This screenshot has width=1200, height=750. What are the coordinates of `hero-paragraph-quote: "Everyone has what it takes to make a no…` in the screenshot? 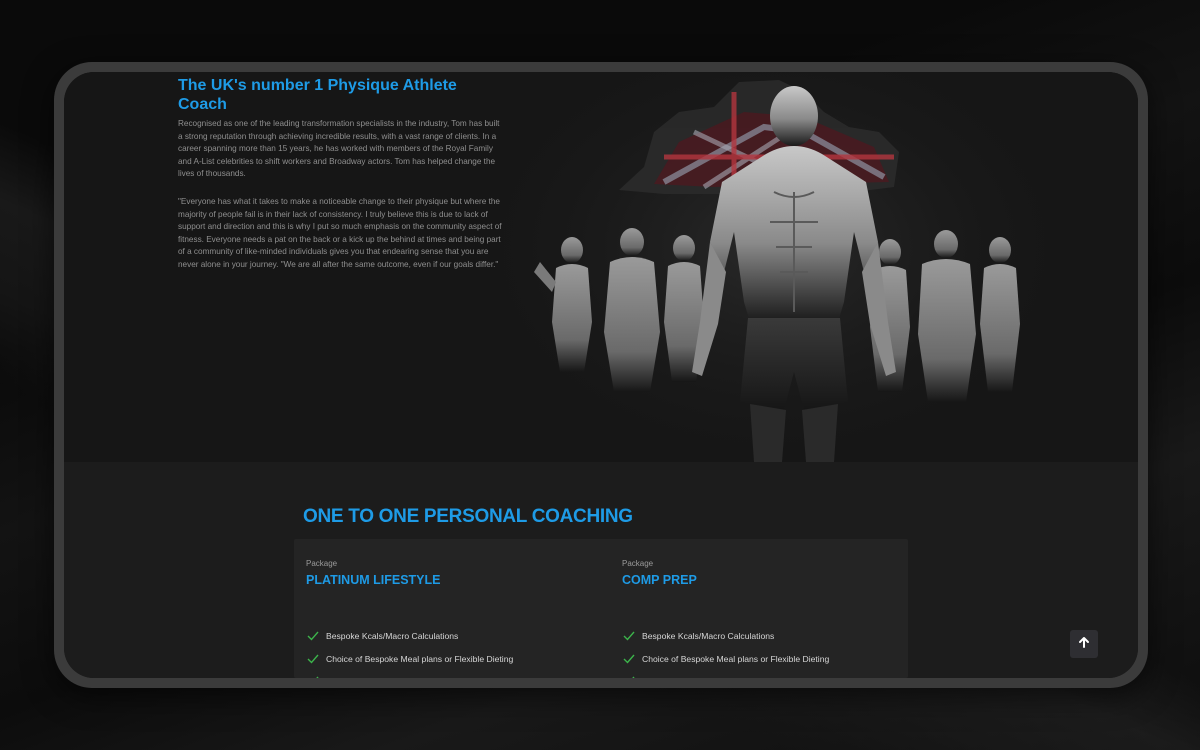 It's located at (340, 233).